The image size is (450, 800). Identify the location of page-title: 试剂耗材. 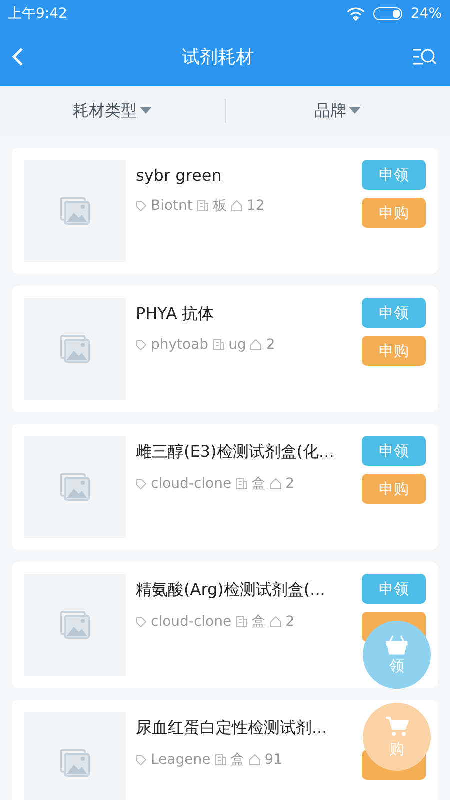
(218, 57).